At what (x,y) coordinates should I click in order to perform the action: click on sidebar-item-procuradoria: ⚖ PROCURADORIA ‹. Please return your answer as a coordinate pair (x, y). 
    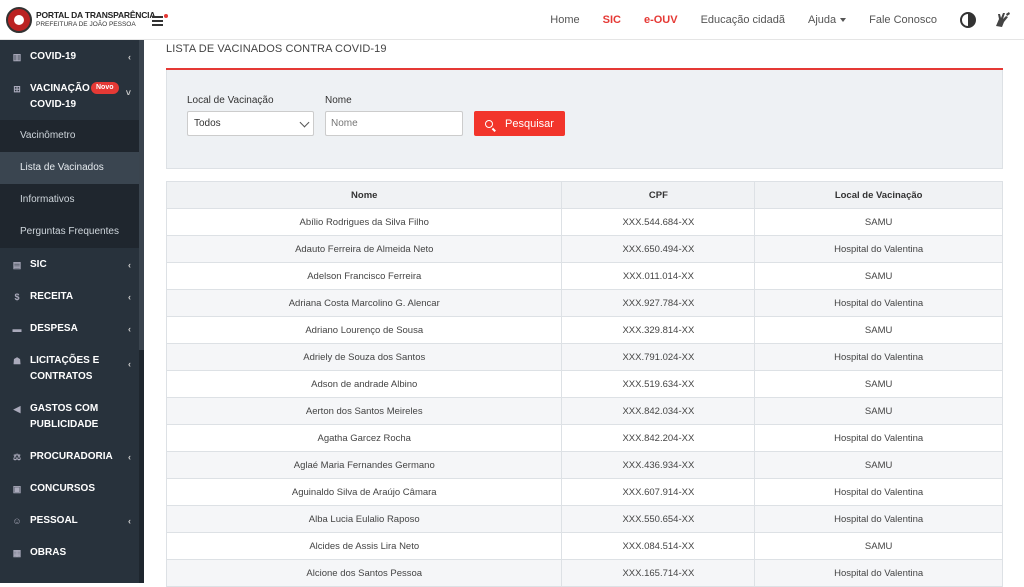
    Looking at the image, I should click on (72, 457).